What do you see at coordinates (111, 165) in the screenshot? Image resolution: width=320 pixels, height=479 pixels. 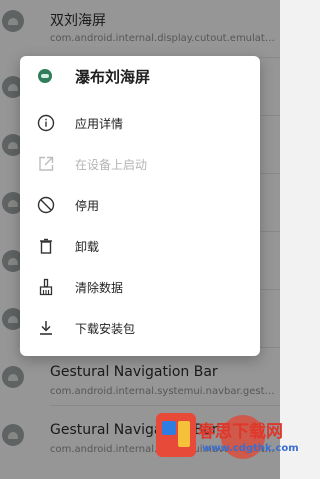 I see `menu-item-label: 在设备上启动` at bounding box center [111, 165].